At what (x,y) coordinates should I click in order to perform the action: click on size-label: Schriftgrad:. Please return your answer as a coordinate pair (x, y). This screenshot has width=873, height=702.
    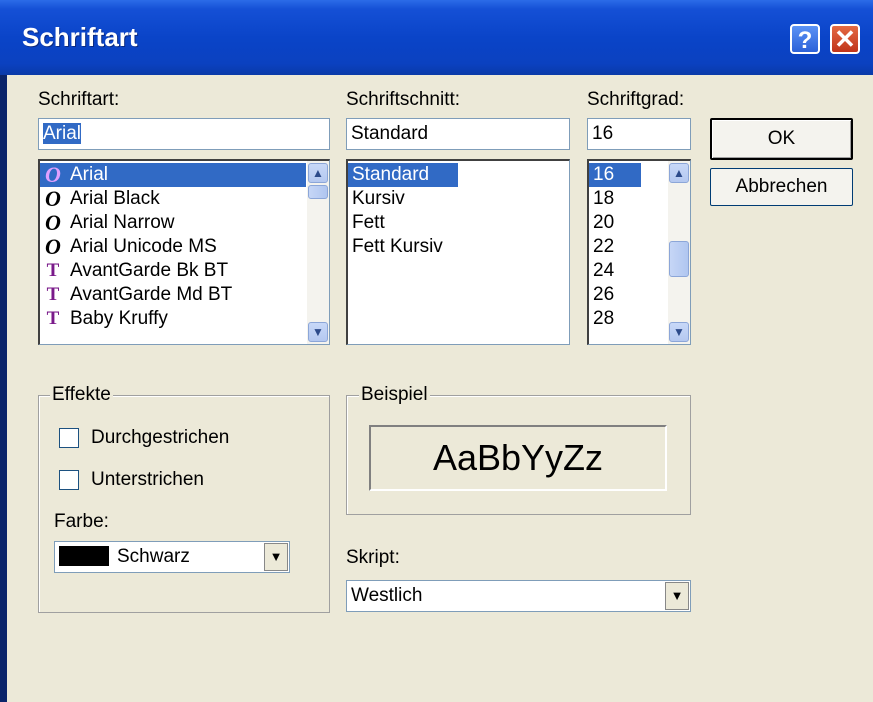
    Looking at the image, I should click on (636, 99).